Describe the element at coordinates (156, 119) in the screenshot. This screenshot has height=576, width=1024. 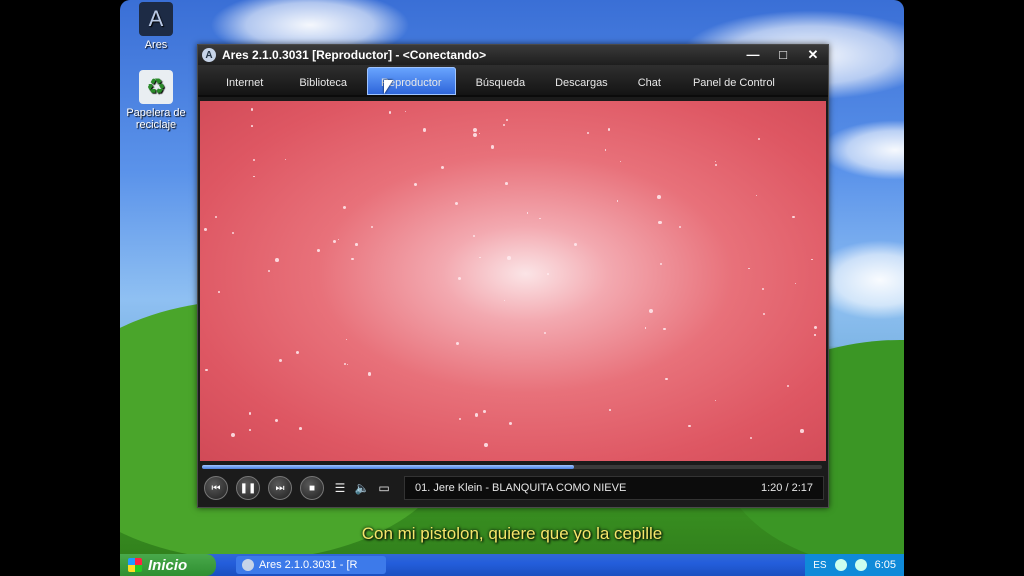
I see `desktop-icon-label: Papelera de reciclaje` at that location.